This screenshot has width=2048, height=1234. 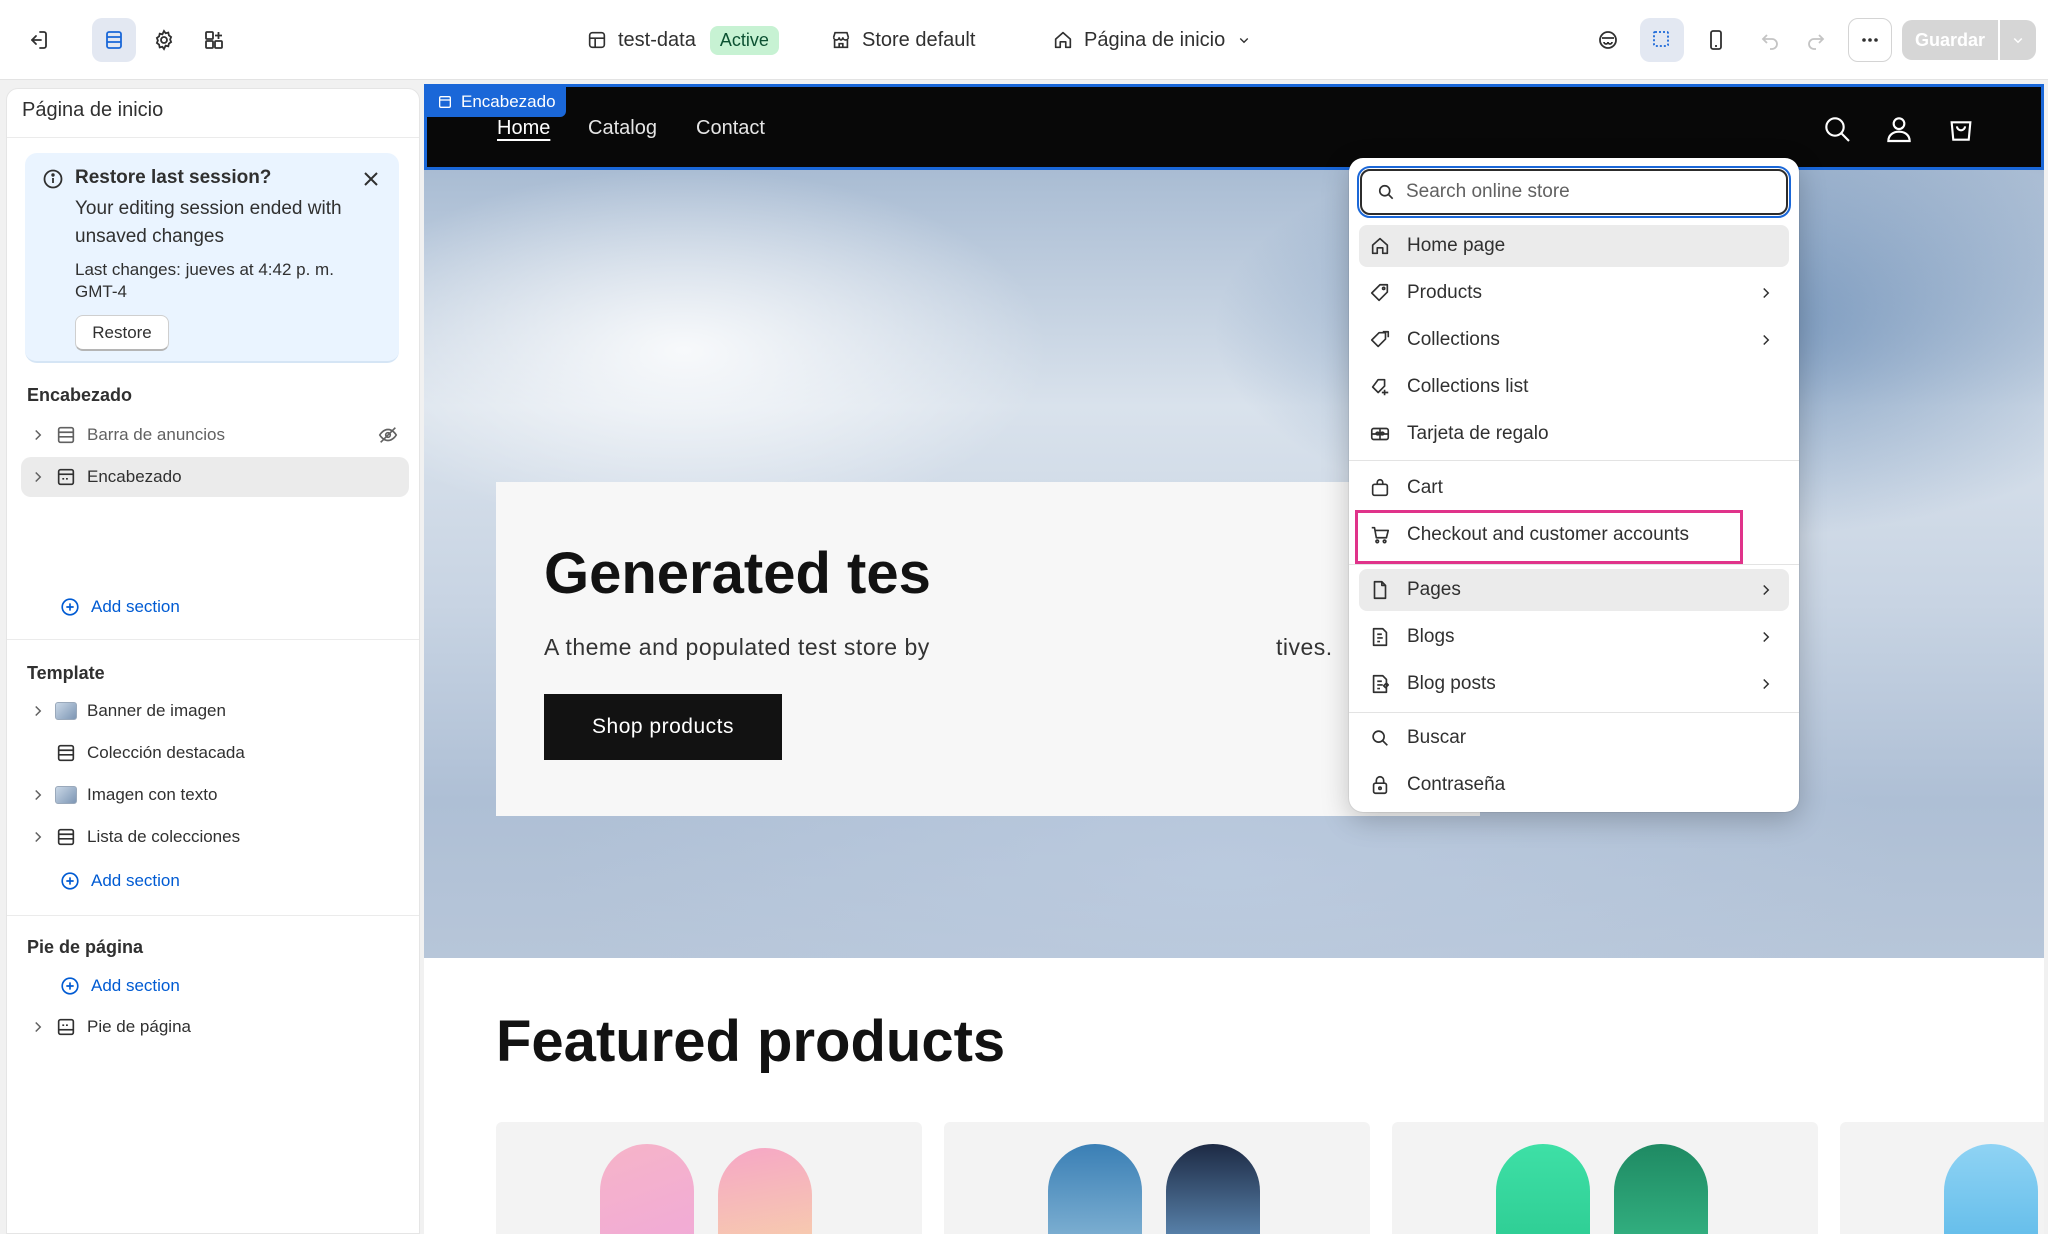 What do you see at coordinates (215, 1027) in the screenshot?
I see `section-item-footer: Pie de página` at bounding box center [215, 1027].